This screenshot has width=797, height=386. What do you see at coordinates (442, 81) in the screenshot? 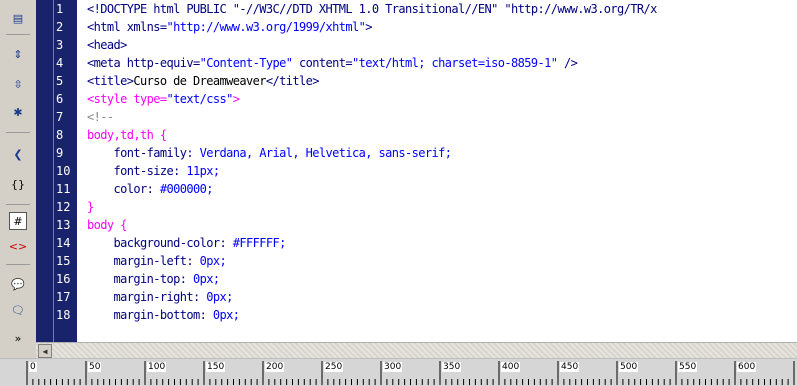
I see `code-line: <title>Curso de Dreamweaver</title>` at bounding box center [442, 81].